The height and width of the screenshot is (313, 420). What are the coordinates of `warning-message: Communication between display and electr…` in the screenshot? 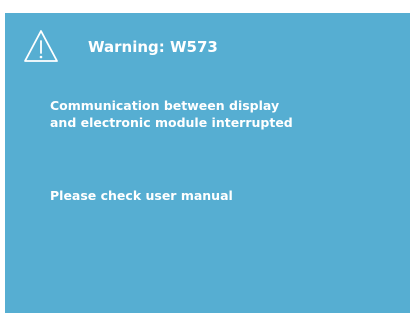 It's located at (220, 114).